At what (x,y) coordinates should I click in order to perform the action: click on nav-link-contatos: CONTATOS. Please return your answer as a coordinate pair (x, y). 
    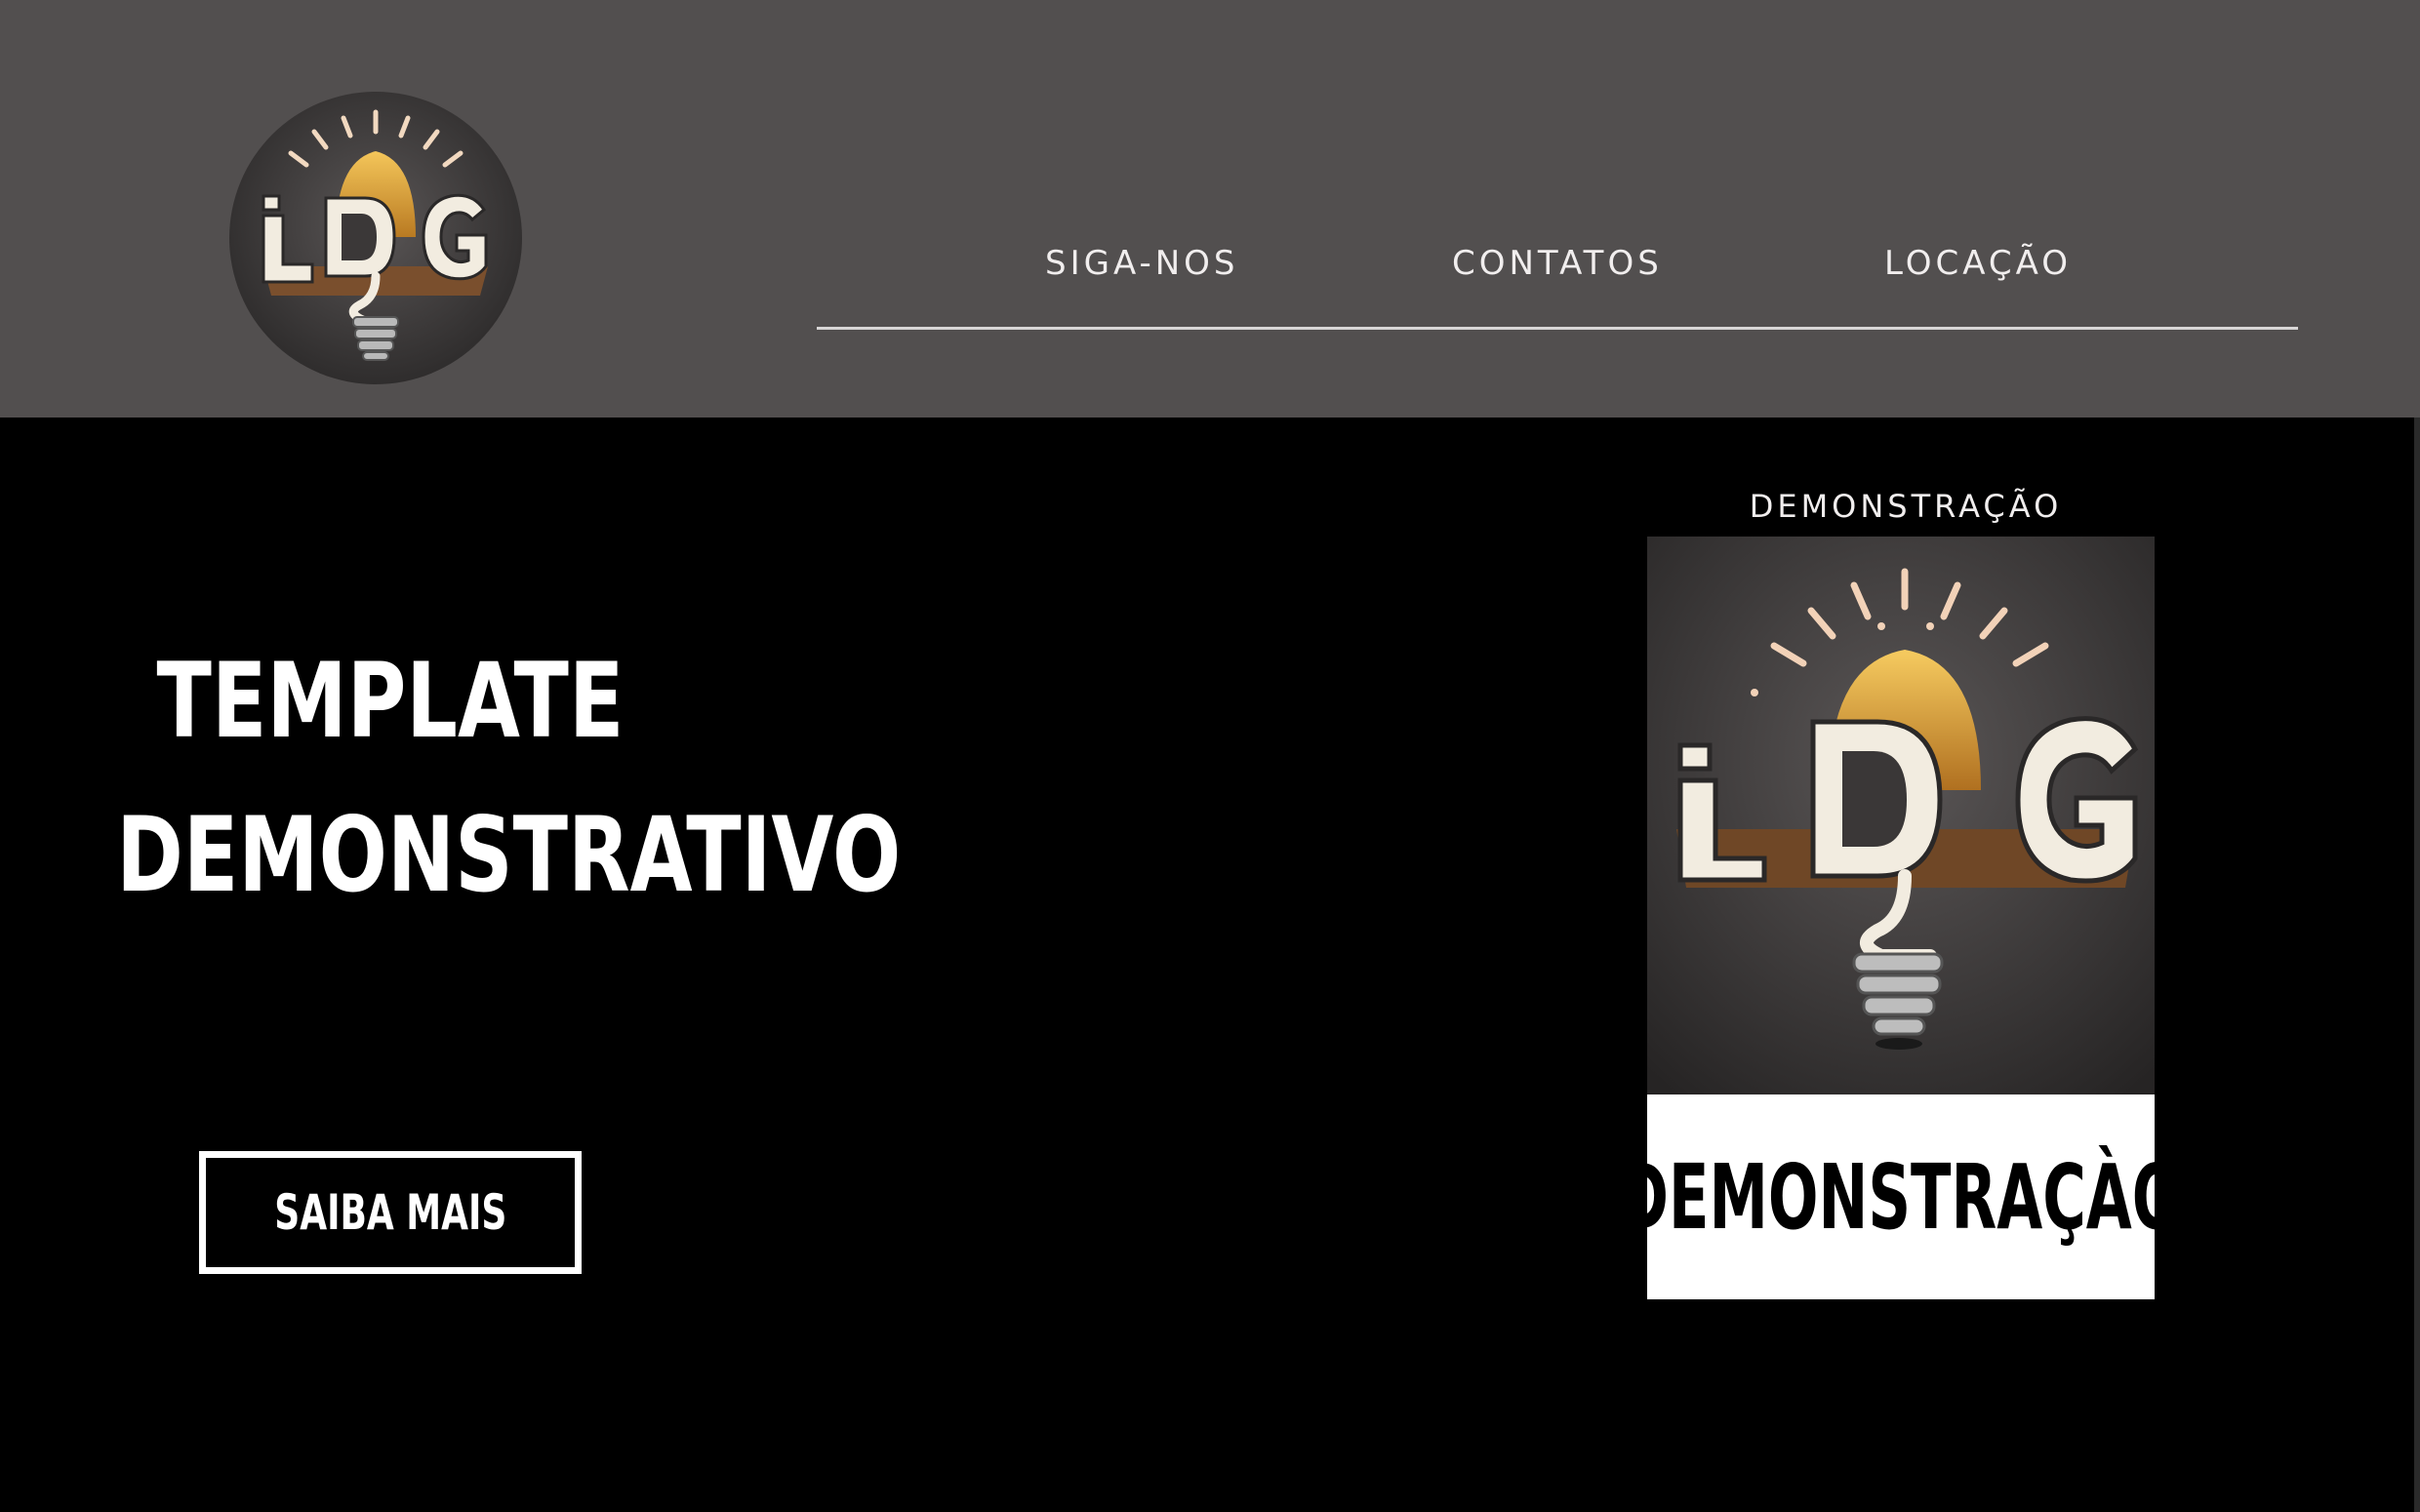
    Looking at the image, I should click on (1557, 263).